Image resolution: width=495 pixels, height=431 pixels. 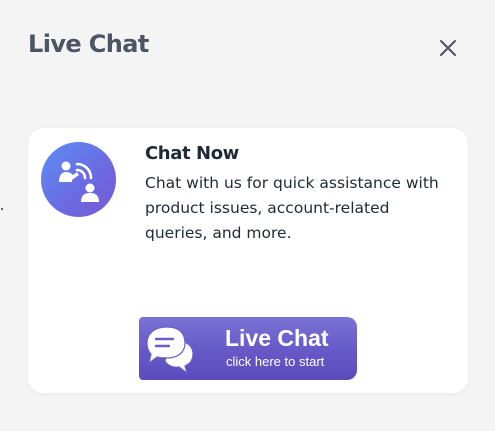 I want to click on close-button, so click(x=448, y=48).